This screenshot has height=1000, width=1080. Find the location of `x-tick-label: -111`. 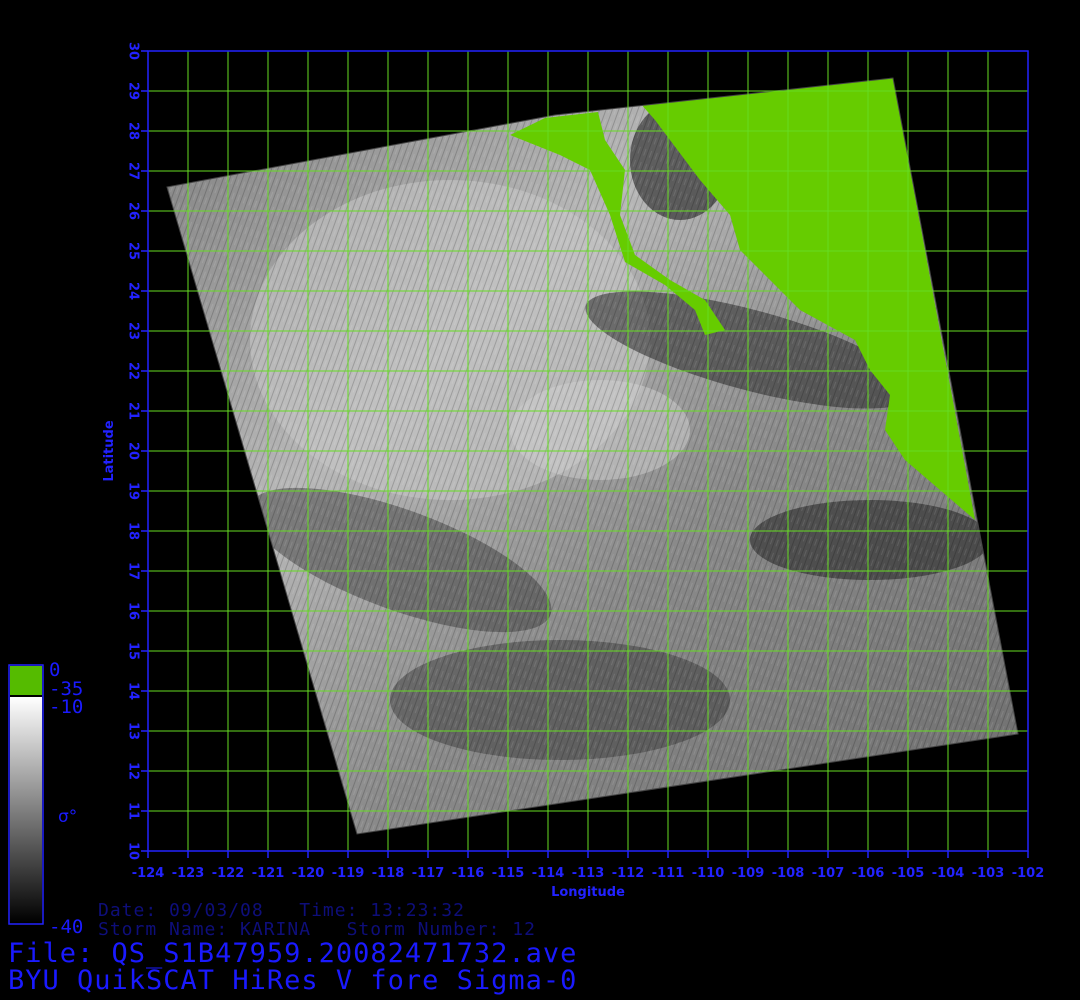

x-tick-label: -111 is located at coordinates (668, 873).